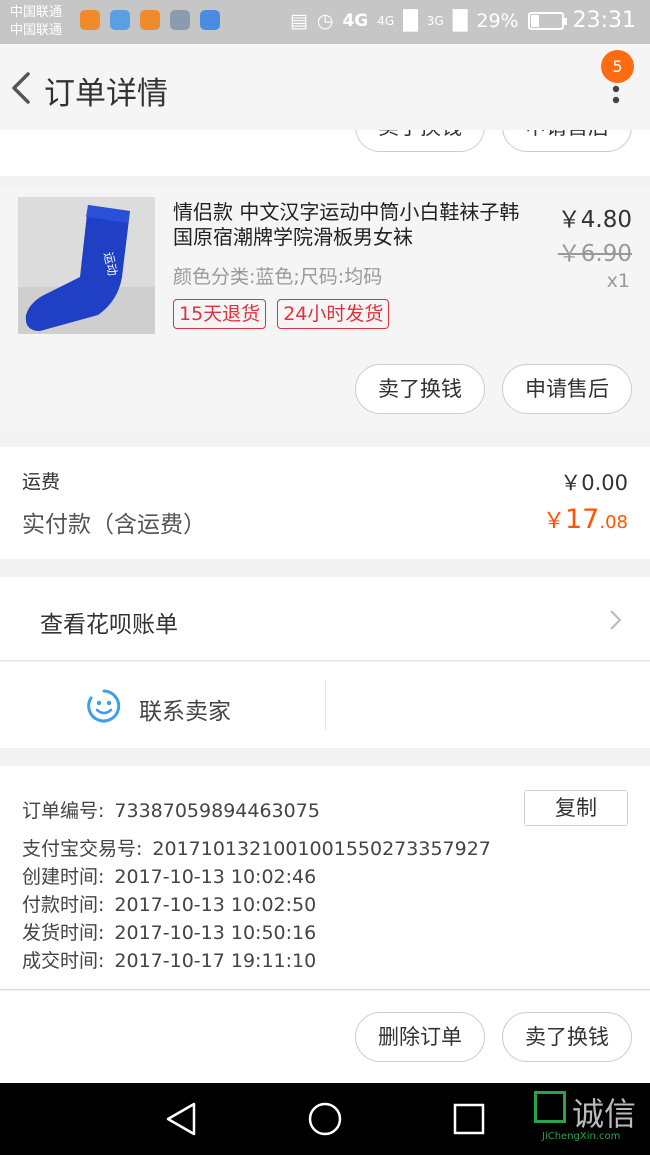  I want to click on network-label-1: 4G, so click(355, 20).